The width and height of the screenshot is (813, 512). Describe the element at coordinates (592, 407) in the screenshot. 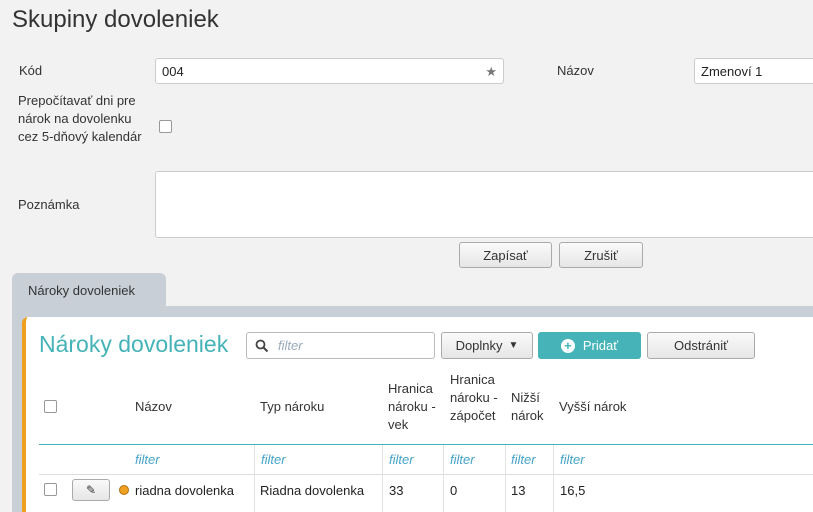

I see `col-vyssi-narok: Vyšší nárok` at that location.